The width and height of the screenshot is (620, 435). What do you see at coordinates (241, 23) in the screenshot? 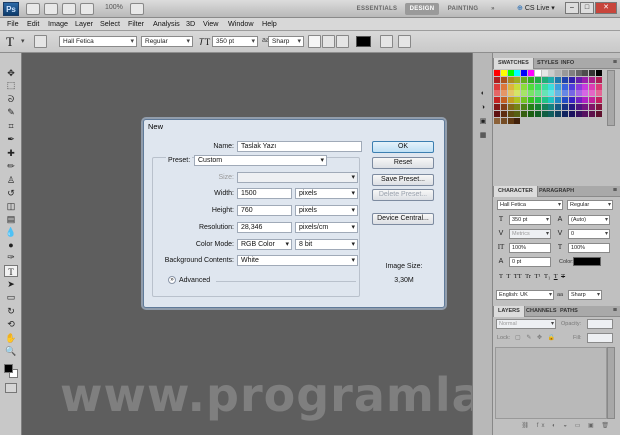
I see `menu-window: Window` at bounding box center [241, 23].